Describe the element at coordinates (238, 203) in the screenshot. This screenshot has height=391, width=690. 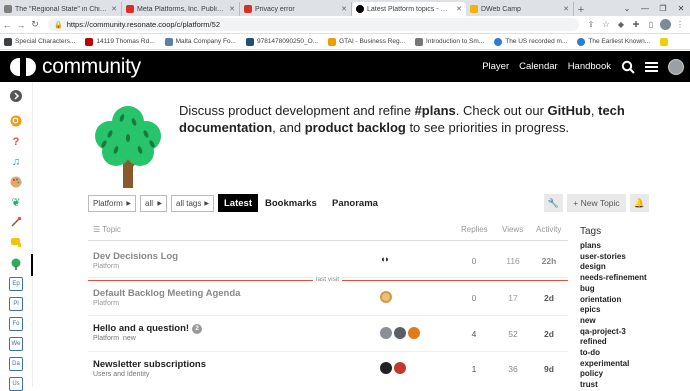
I see `tab-latest: Latest` at that location.